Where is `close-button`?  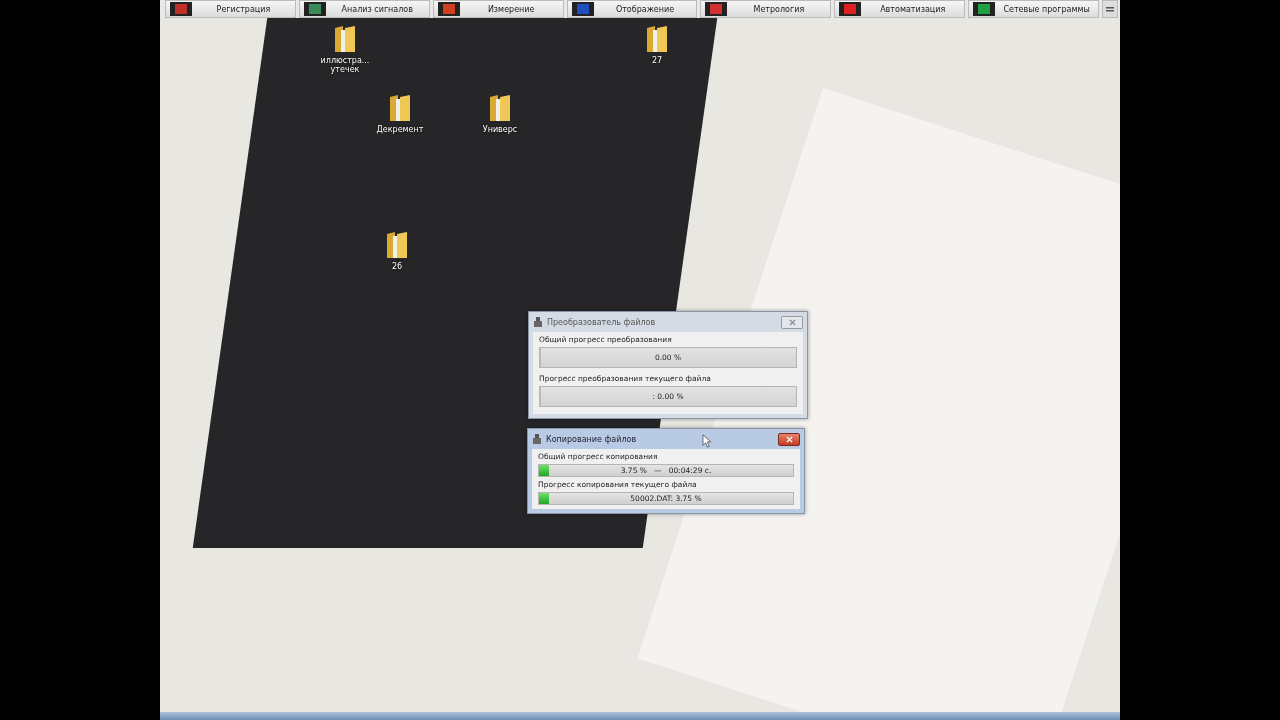 close-button is located at coordinates (789, 439).